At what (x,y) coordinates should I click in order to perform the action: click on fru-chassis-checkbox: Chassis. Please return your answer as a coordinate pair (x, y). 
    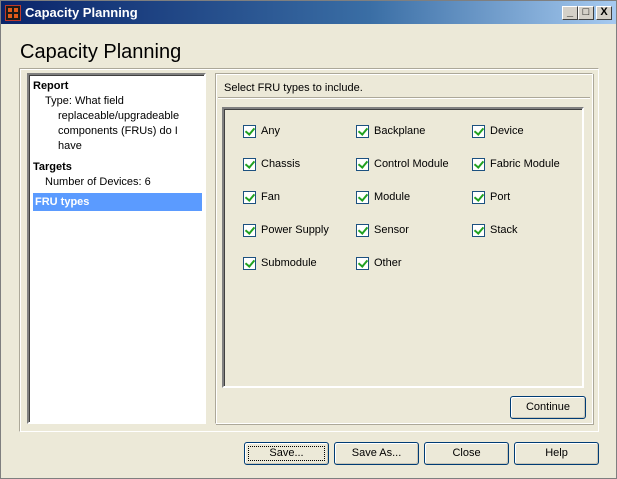
    Looking at the image, I should click on (271, 164).